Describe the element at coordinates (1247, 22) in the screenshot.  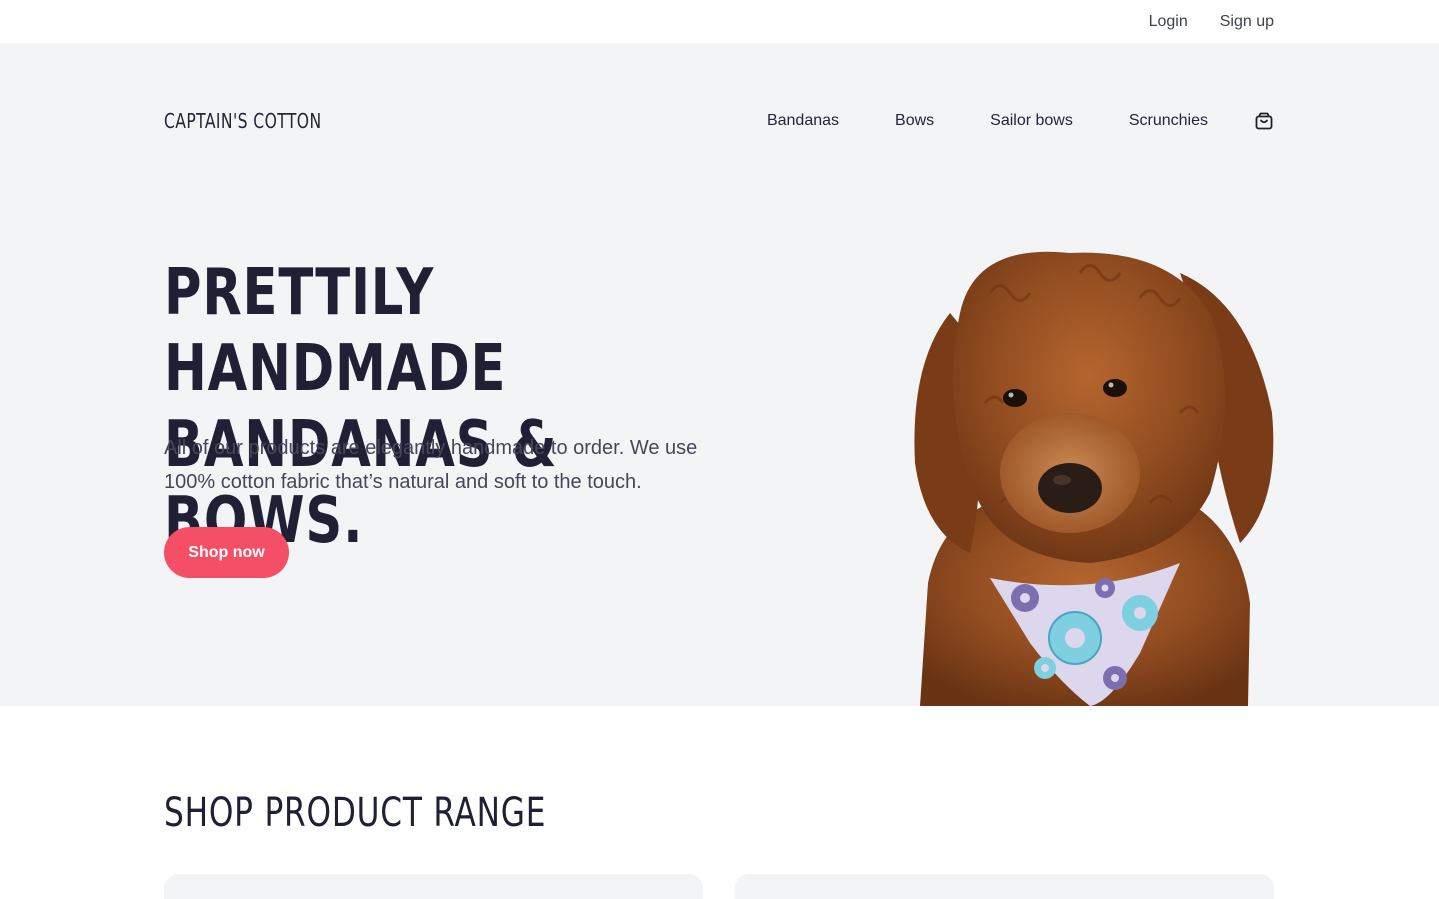
I see `signup-link: Sign up` at that location.